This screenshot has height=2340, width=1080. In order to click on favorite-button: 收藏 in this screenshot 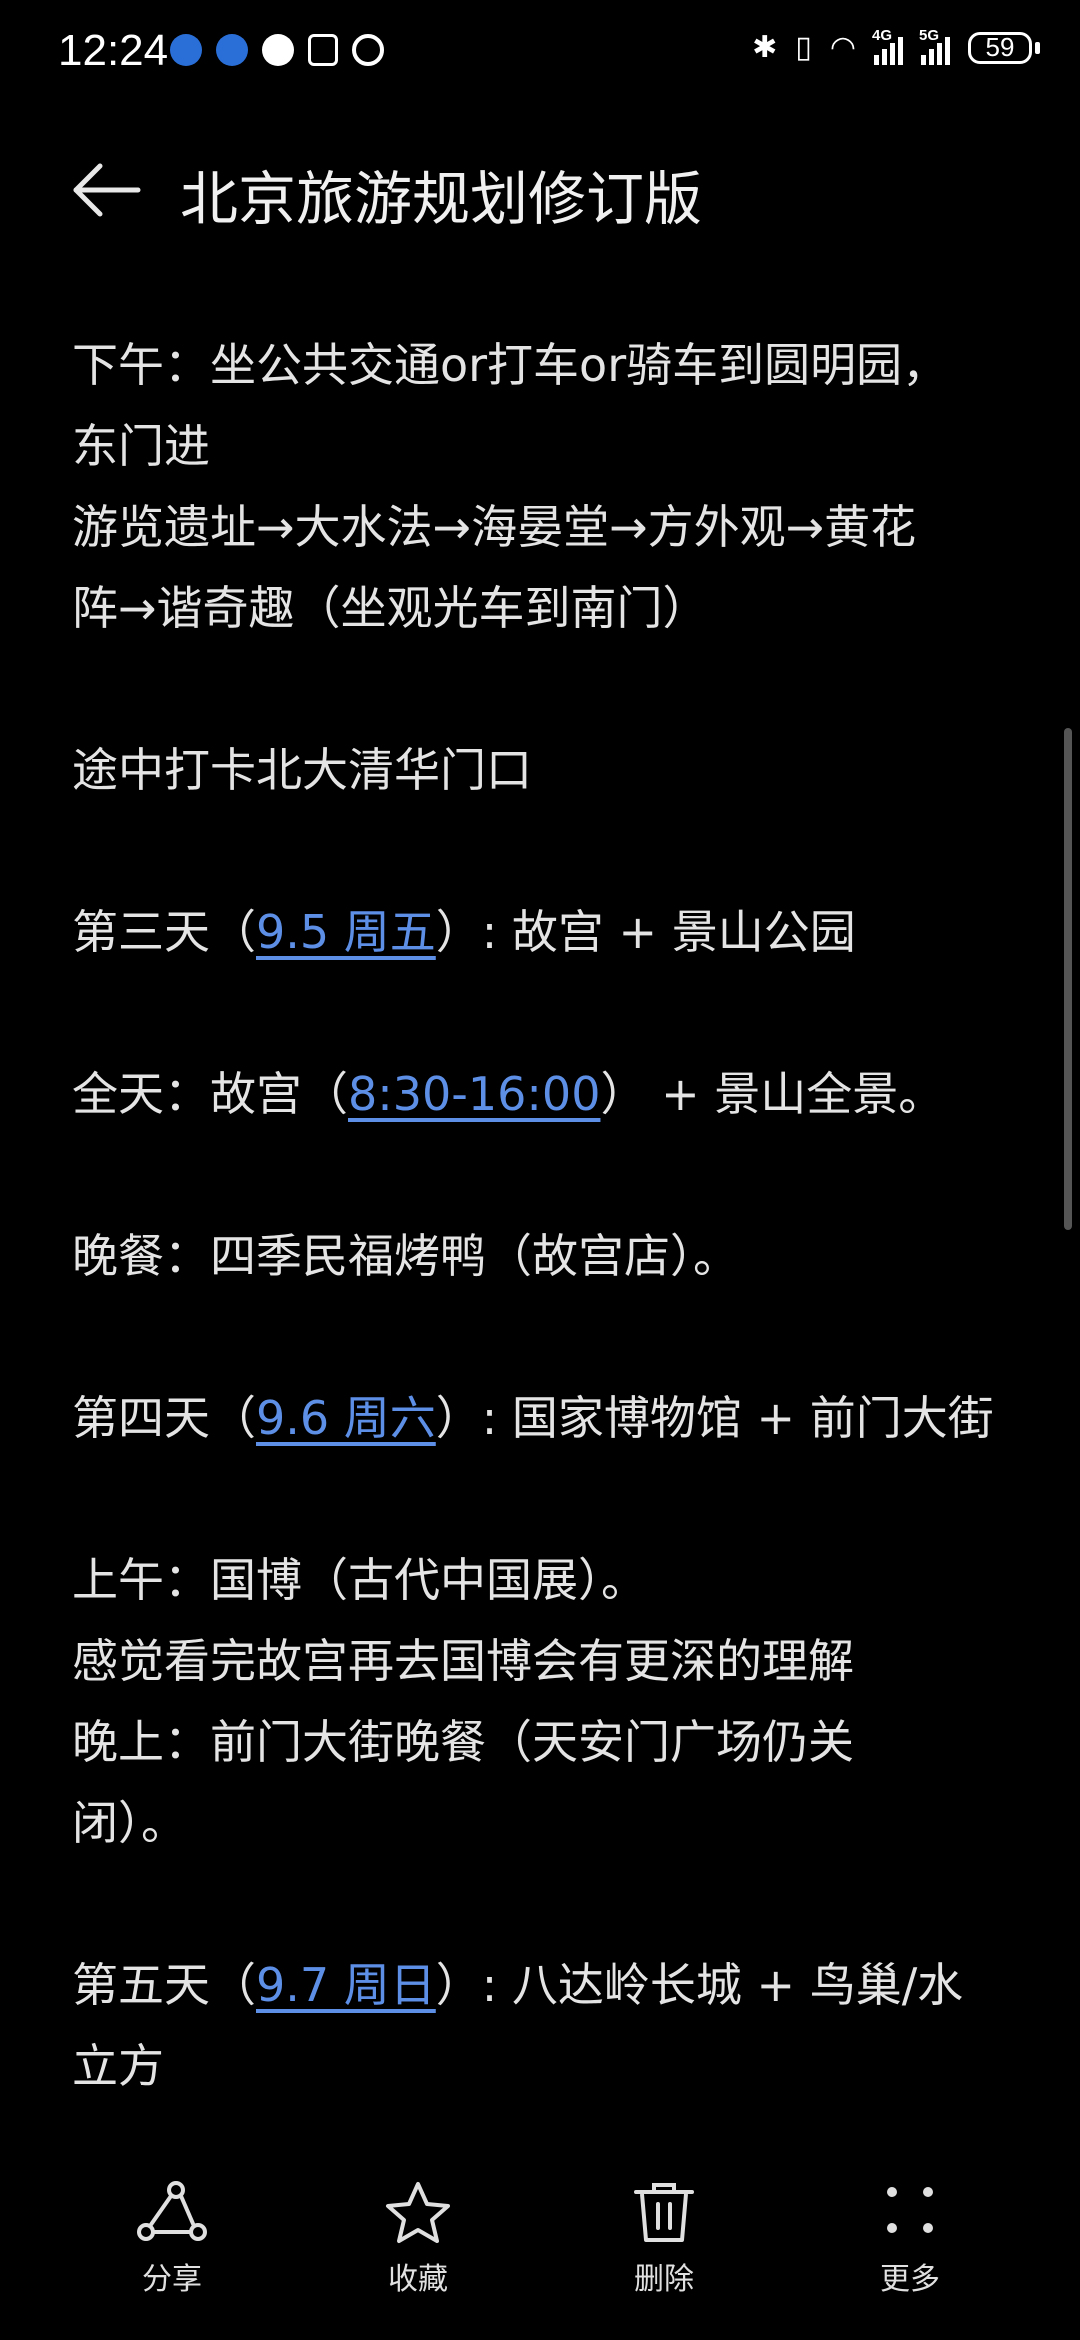, I will do `click(418, 2239)`.